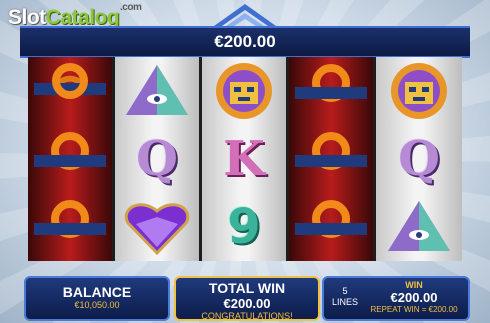  What do you see at coordinates (245, 15) in the screenshot?
I see `crest-icon` at bounding box center [245, 15].